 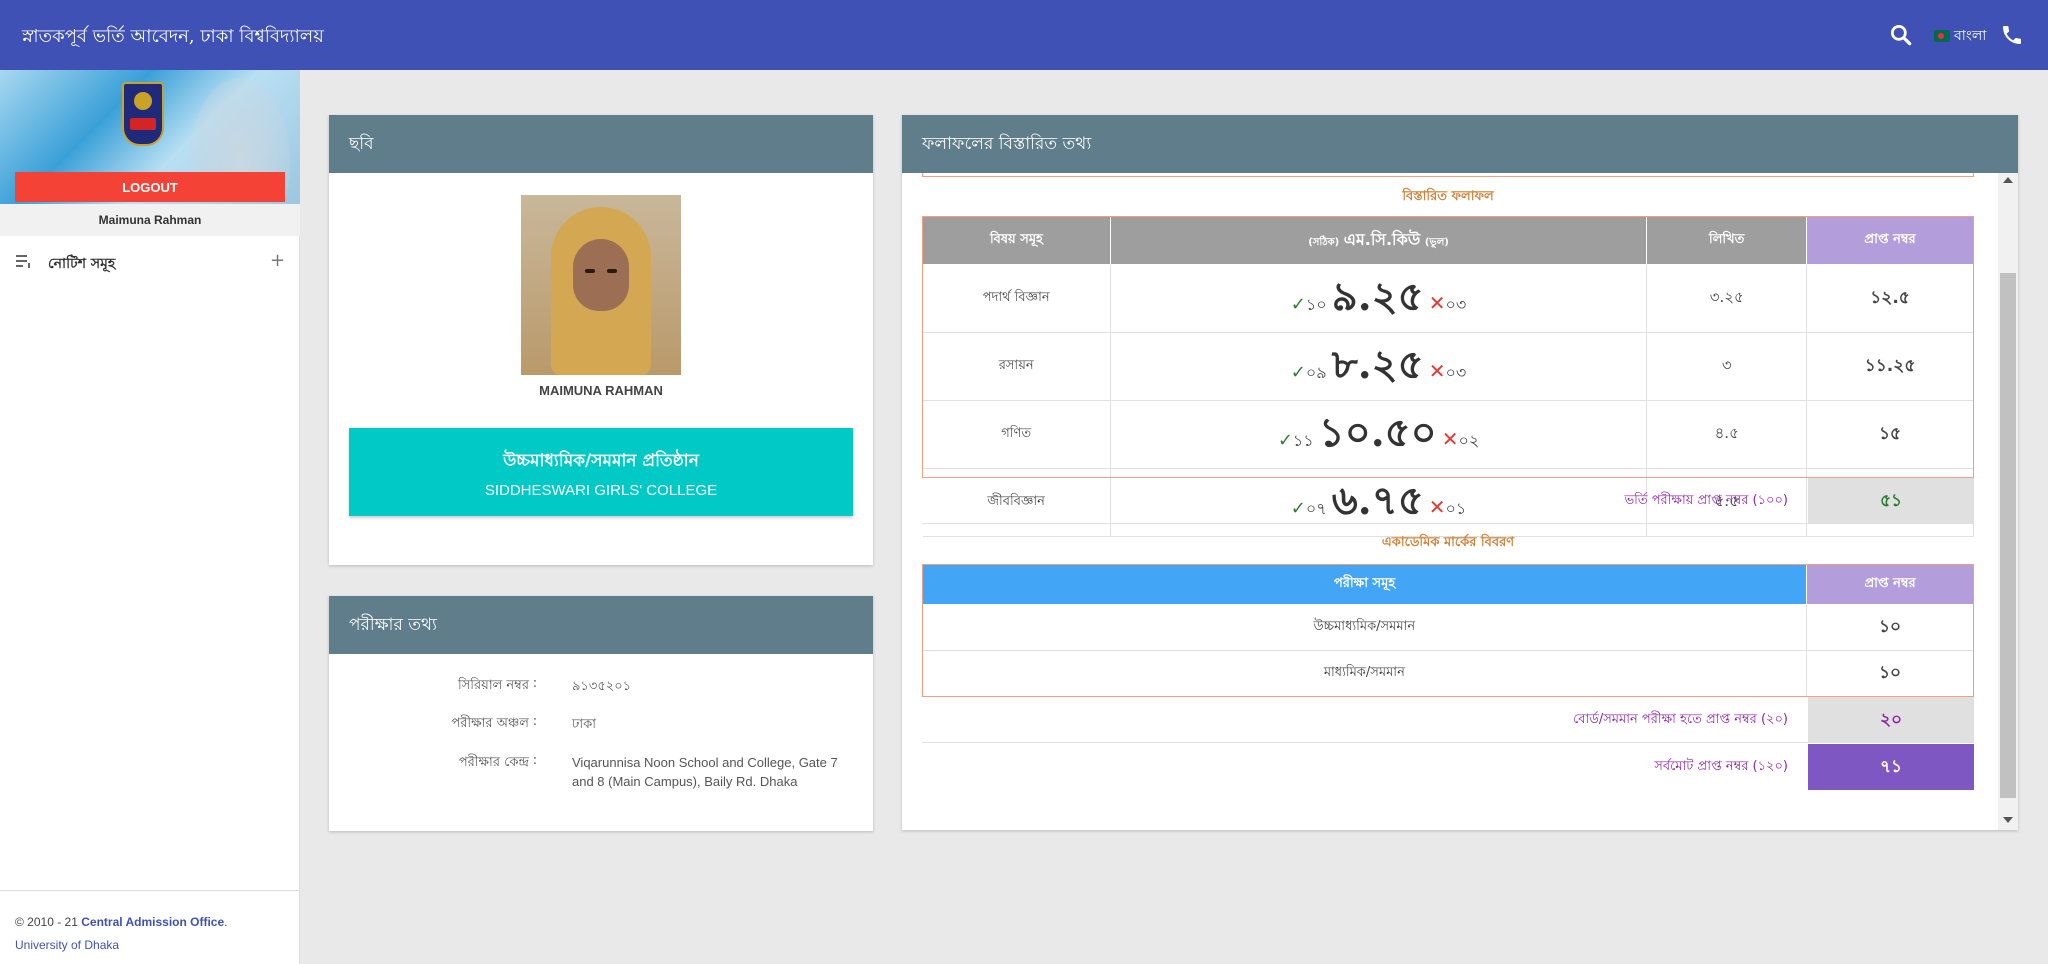 What do you see at coordinates (1891, 501) in the screenshot?
I see `admission-total-value: ৫১` at bounding box center [1891, 501].